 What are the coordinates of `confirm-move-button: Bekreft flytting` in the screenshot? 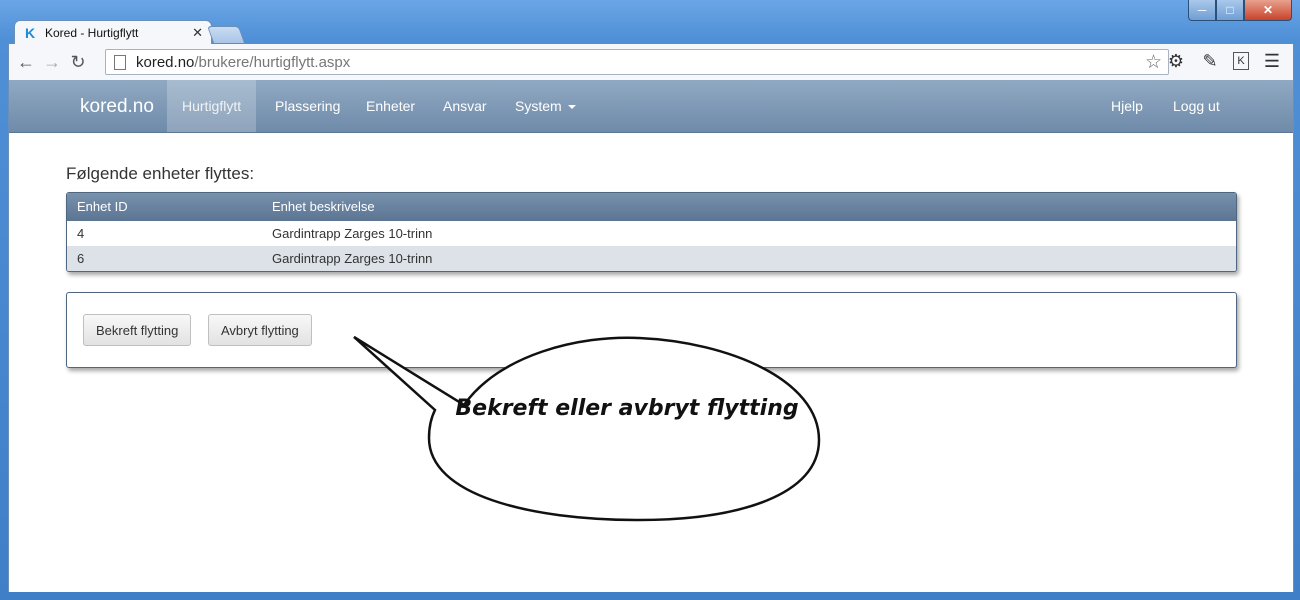 It's located at (137, 330).